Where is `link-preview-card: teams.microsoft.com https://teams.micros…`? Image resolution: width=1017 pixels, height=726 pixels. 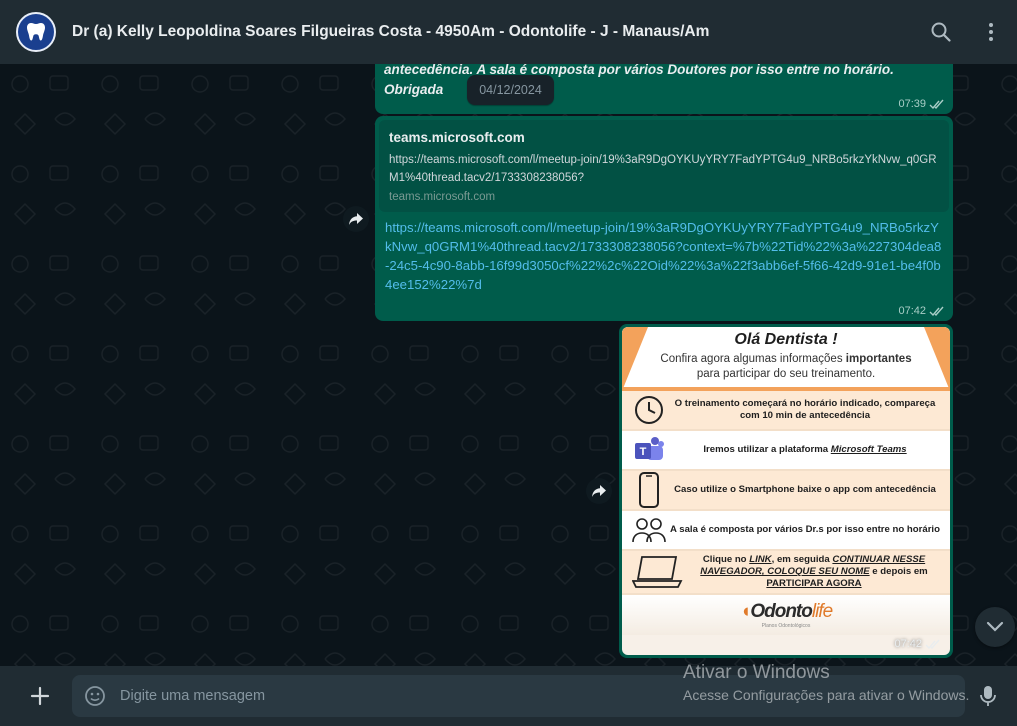 link-preview-card: teams.microsoft.com https://teams.micros… is located at coordinates (664, 166).